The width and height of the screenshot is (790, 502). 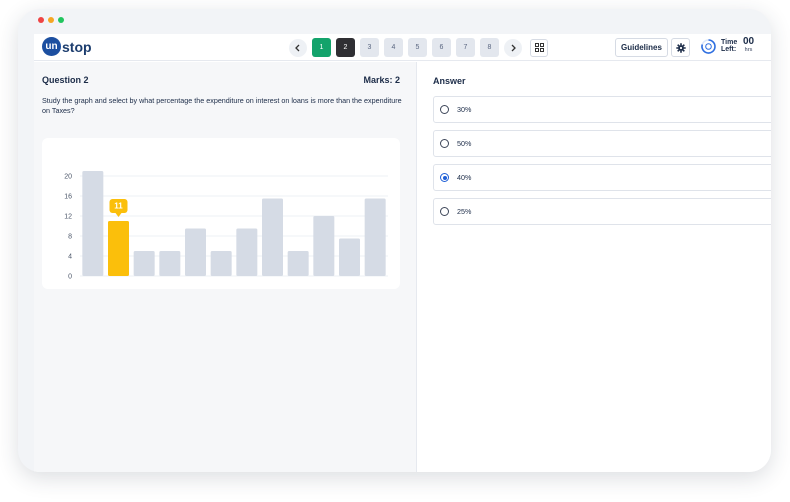 I want to click on next-question-button, so click(x=513, y=47).